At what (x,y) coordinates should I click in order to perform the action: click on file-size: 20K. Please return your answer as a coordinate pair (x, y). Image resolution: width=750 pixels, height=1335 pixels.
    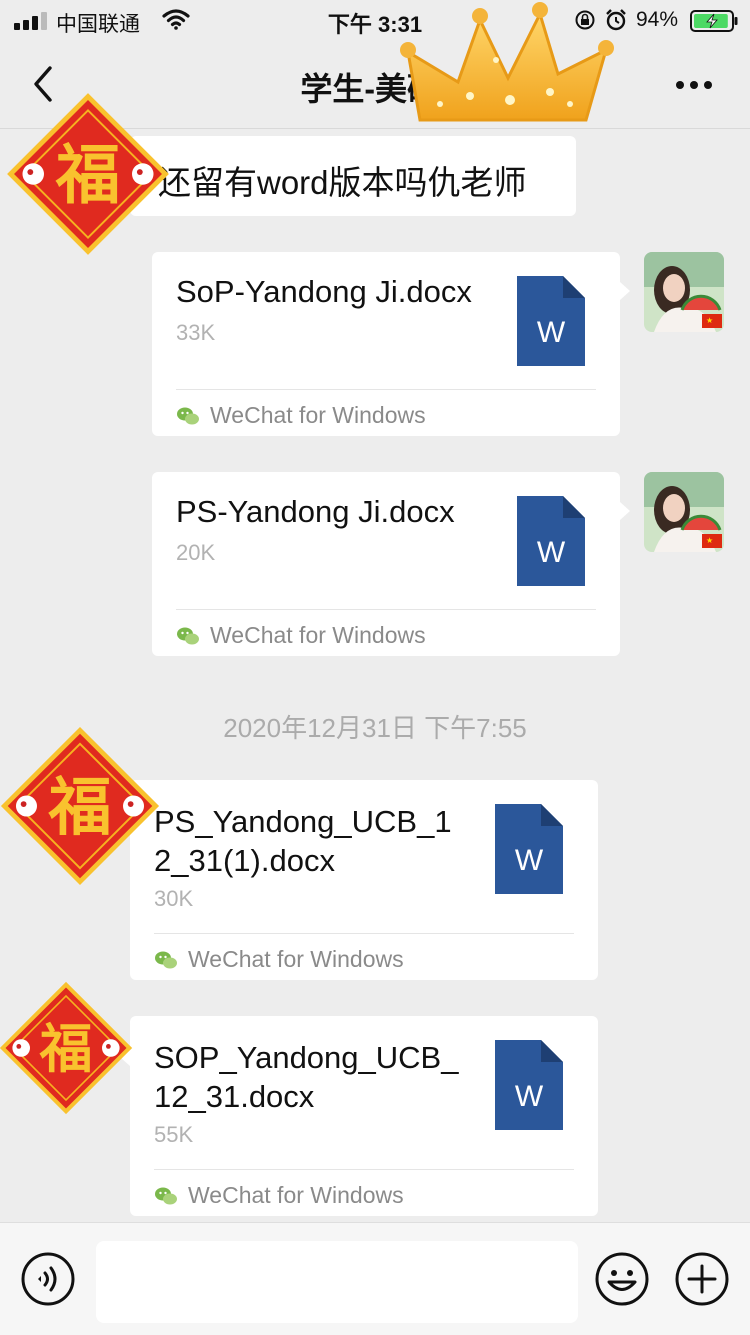
    Looking at the image, I should click on (196, 552).